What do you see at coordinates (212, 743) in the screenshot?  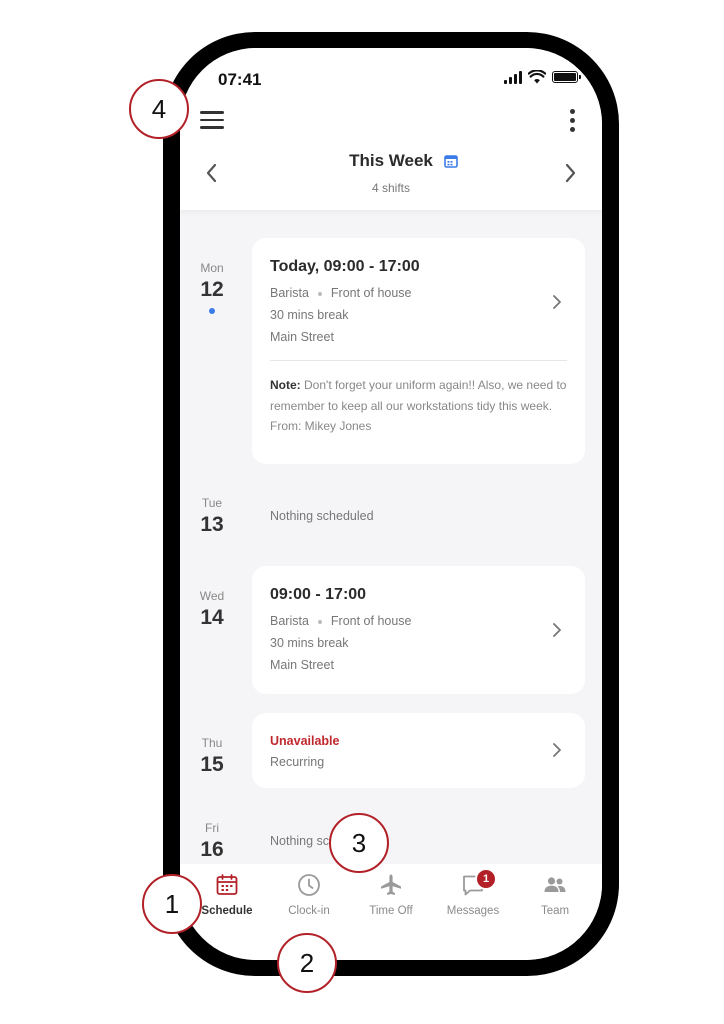 I see `day-name: Thu` at bounding box center [212, 743].